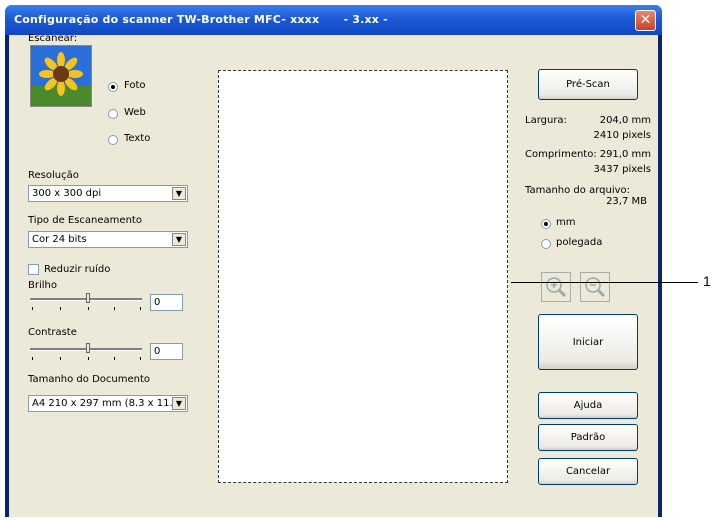 The height and width of the screenshot is (520, 721). Describe the element at coordinates (579, 242) in the screenshot. I see `radio-polegada-label: polegada` at that location.